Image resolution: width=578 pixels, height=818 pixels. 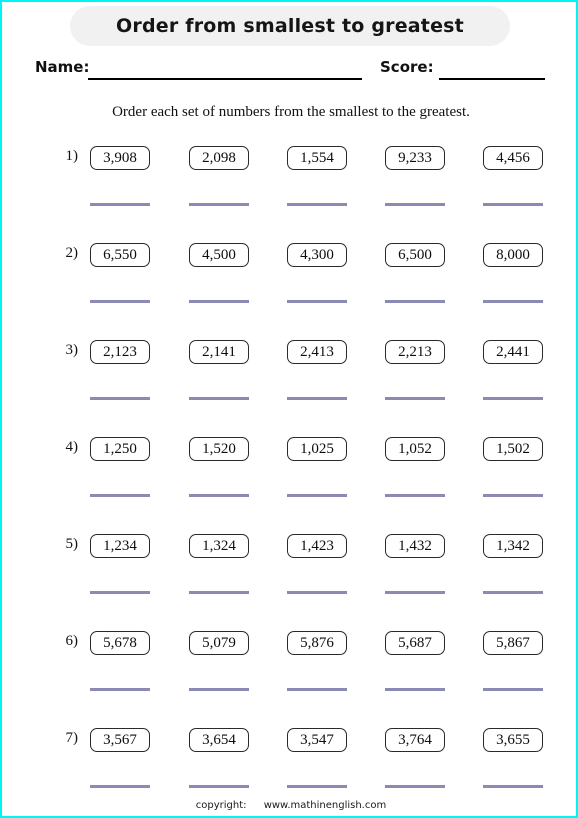 What do you see at coordinates (219, 740) in the screenshot?
I see `number-box: 3,654` at bounding box center [219, 740].